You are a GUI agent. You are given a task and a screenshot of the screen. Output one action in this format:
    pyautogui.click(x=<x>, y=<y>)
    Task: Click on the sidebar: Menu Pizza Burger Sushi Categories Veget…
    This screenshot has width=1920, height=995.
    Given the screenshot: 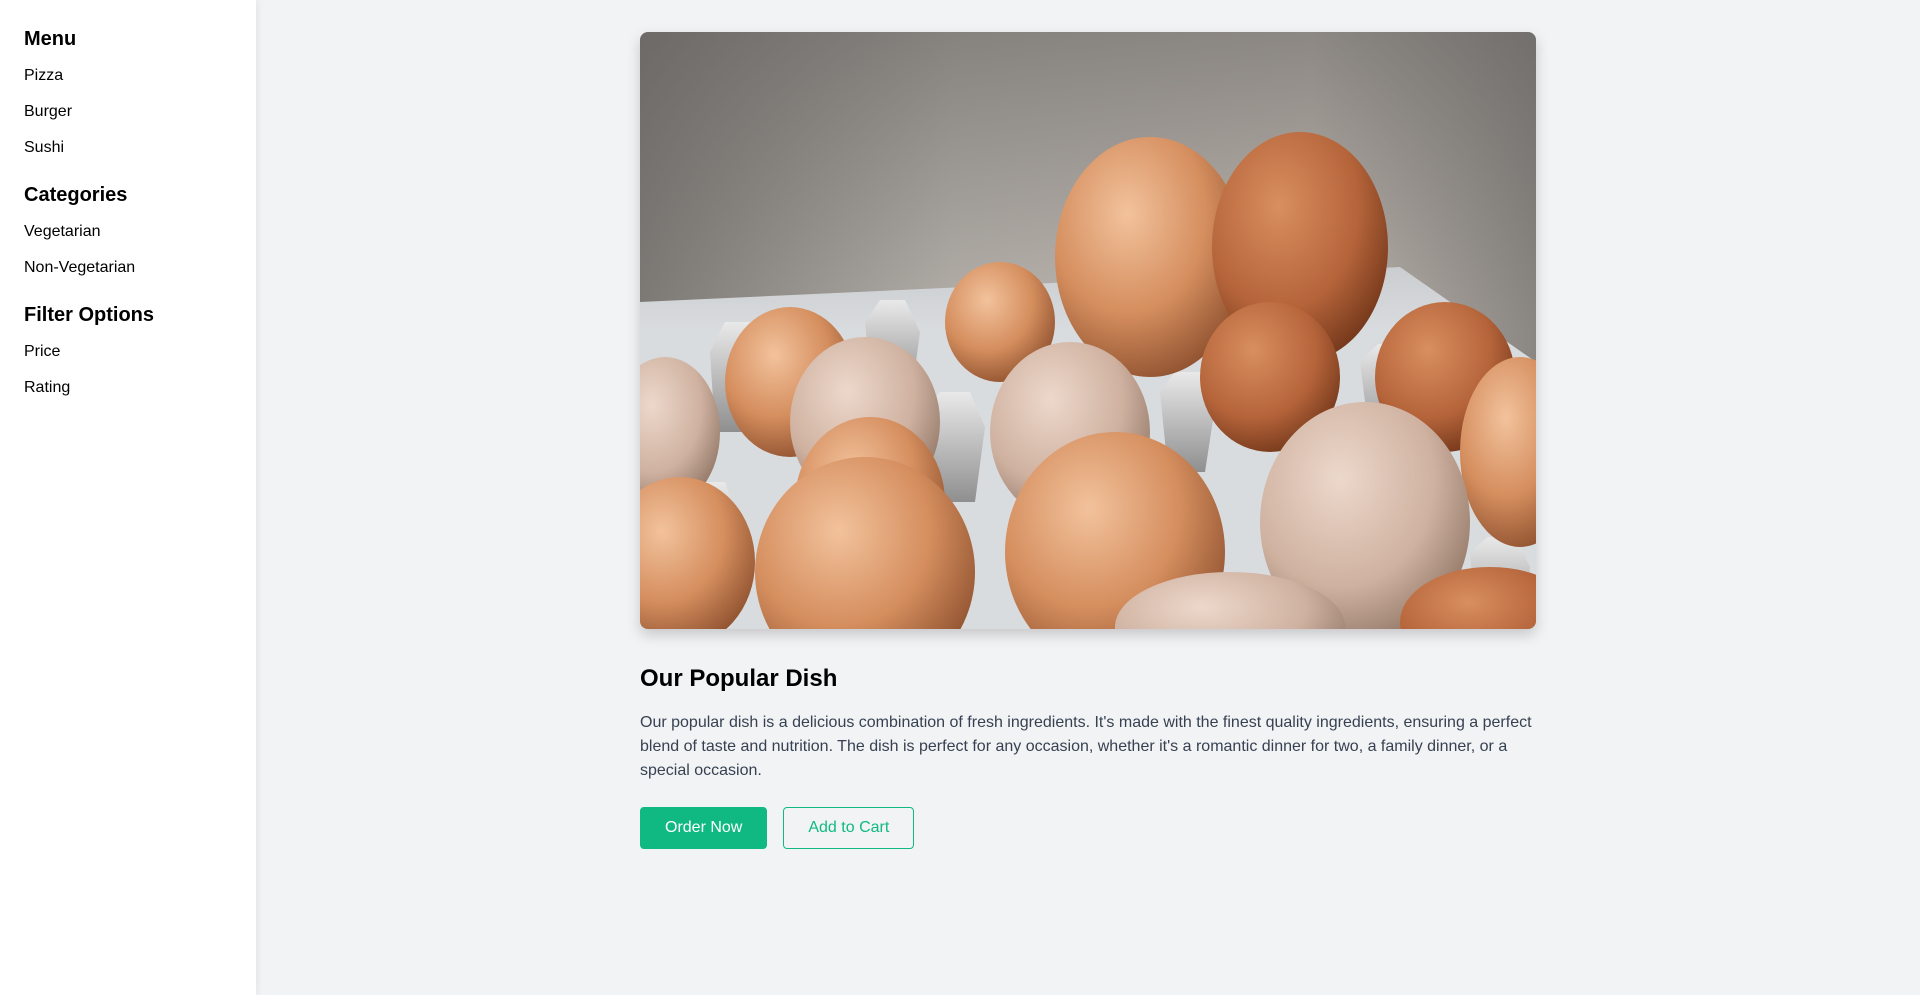 What is the action you would take?
    pyautogui.click(x=128, y=497)
    